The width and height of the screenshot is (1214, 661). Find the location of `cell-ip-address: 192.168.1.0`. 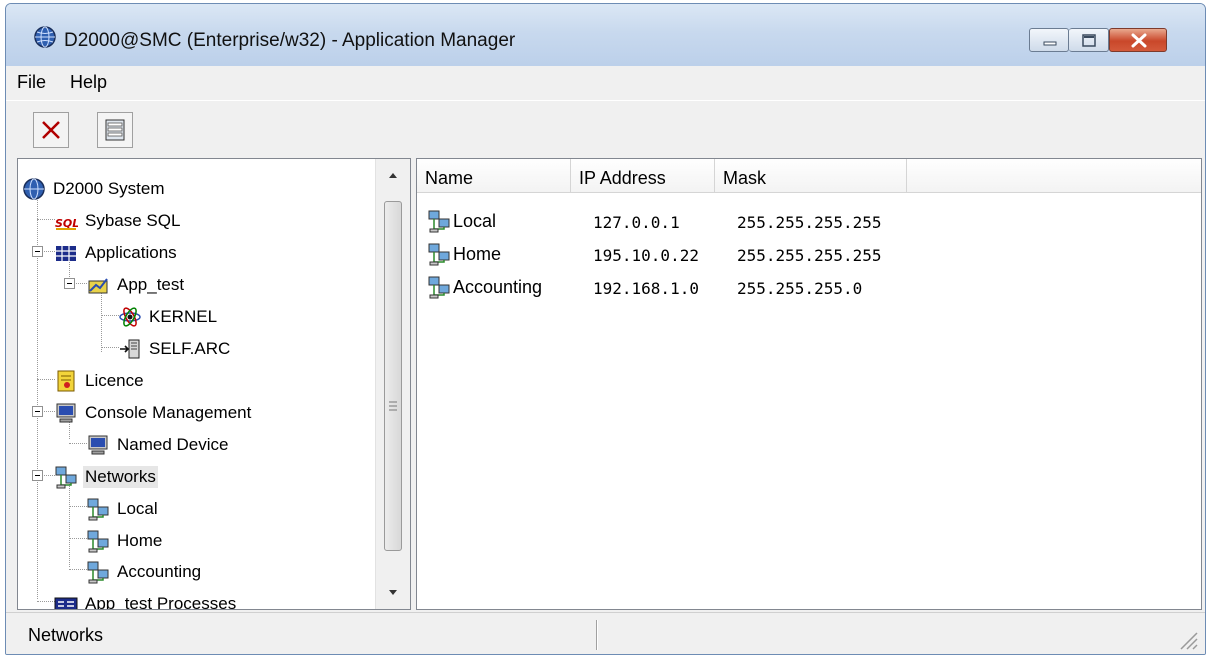

cell-ip-address: 192.168.1.0 is located at coordinates (646, 288).